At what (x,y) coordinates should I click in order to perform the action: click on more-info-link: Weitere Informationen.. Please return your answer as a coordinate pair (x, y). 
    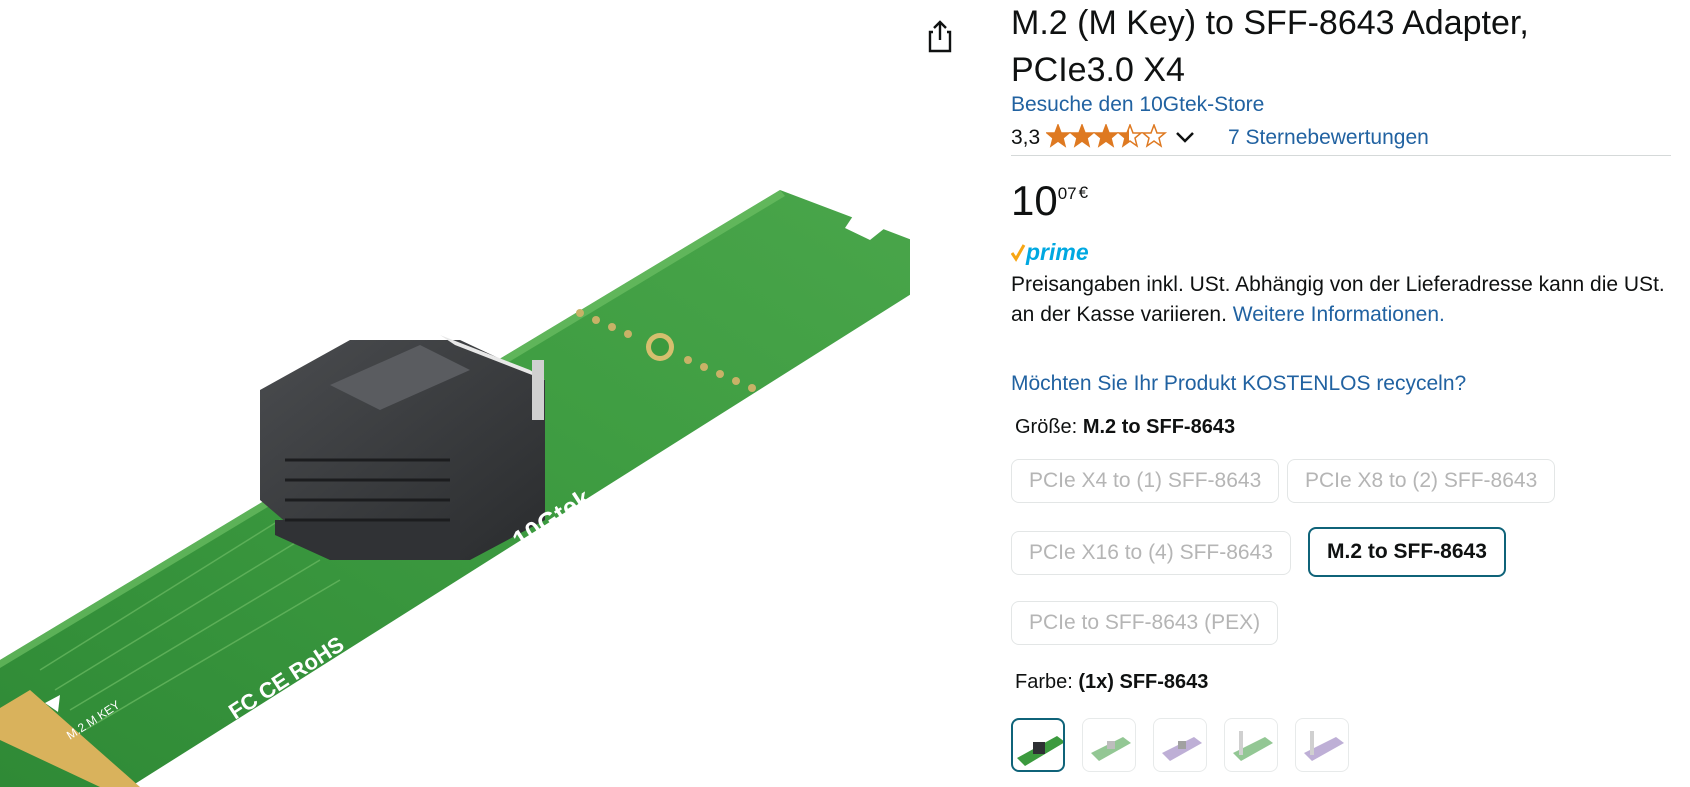
    Looking at the image, I should click on (1339, 314).